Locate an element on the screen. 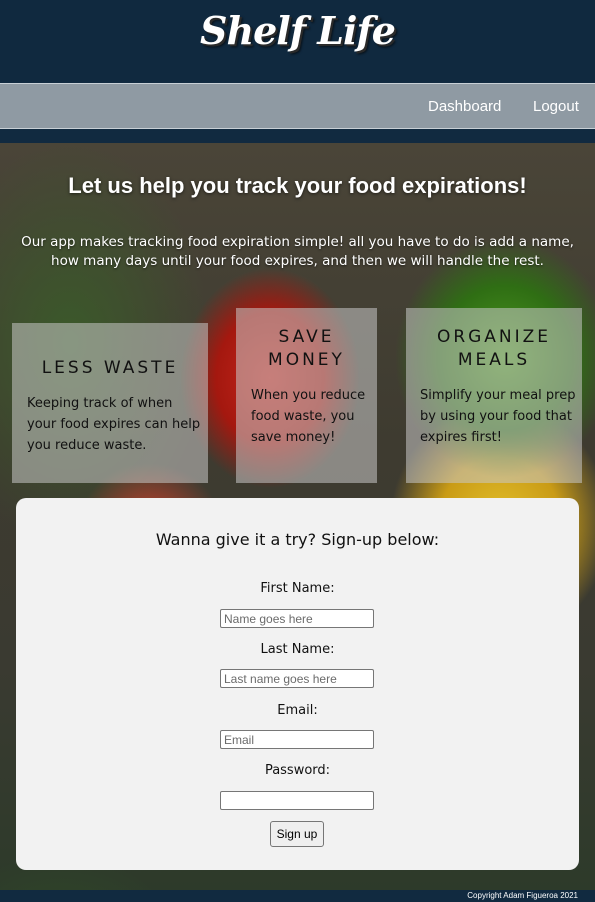  first-name-input is located at coordinates (297, 618).